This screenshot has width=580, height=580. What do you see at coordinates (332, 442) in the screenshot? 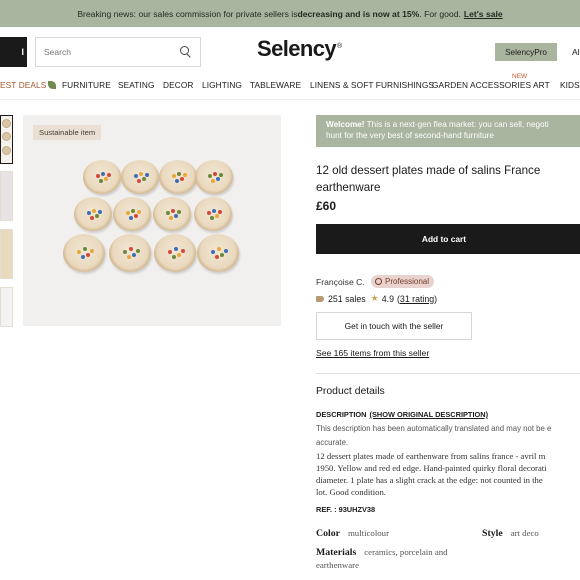
I see `translation-note-line: accurate.` at bounding box center [332, 442].